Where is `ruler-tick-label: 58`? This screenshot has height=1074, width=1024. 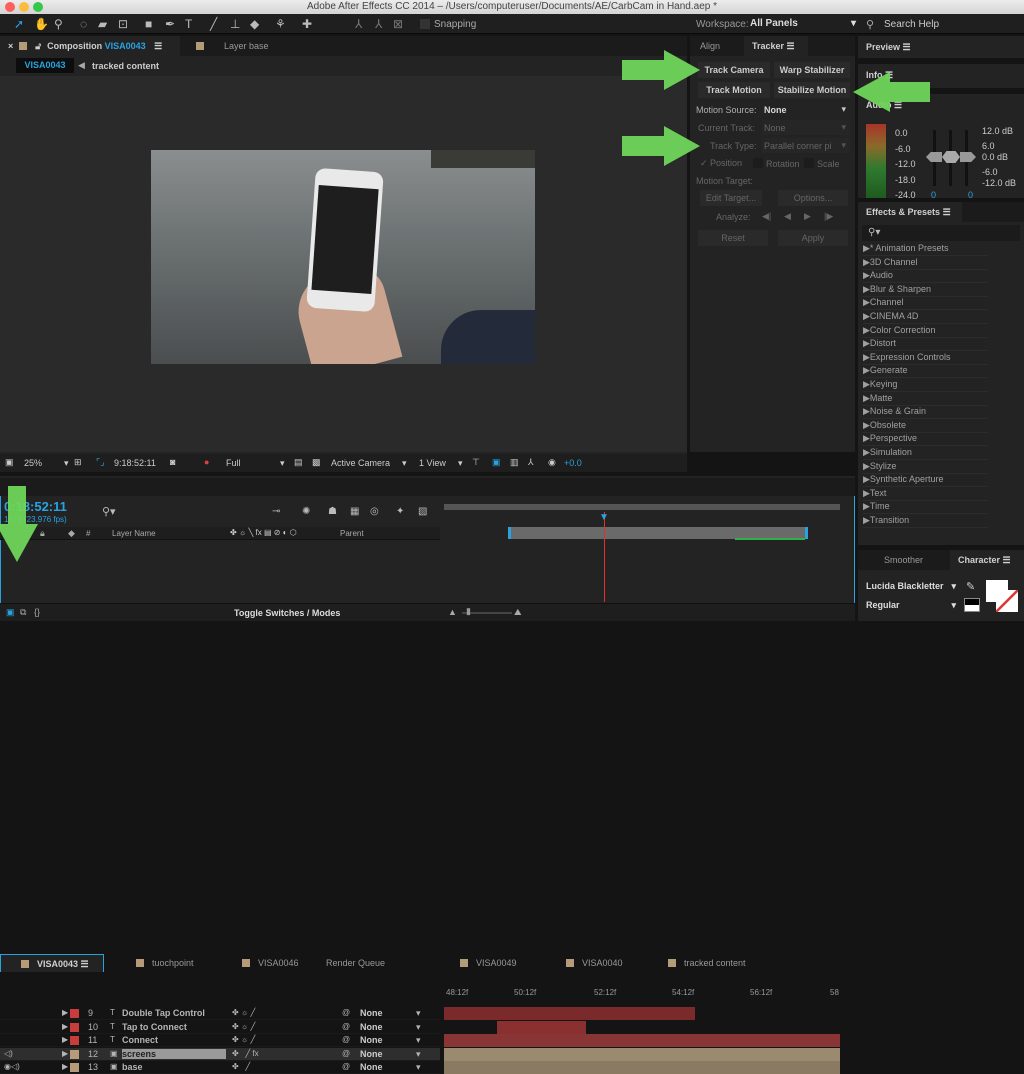 ruler-tick-label: 58 is located at coordinates (834, 992).